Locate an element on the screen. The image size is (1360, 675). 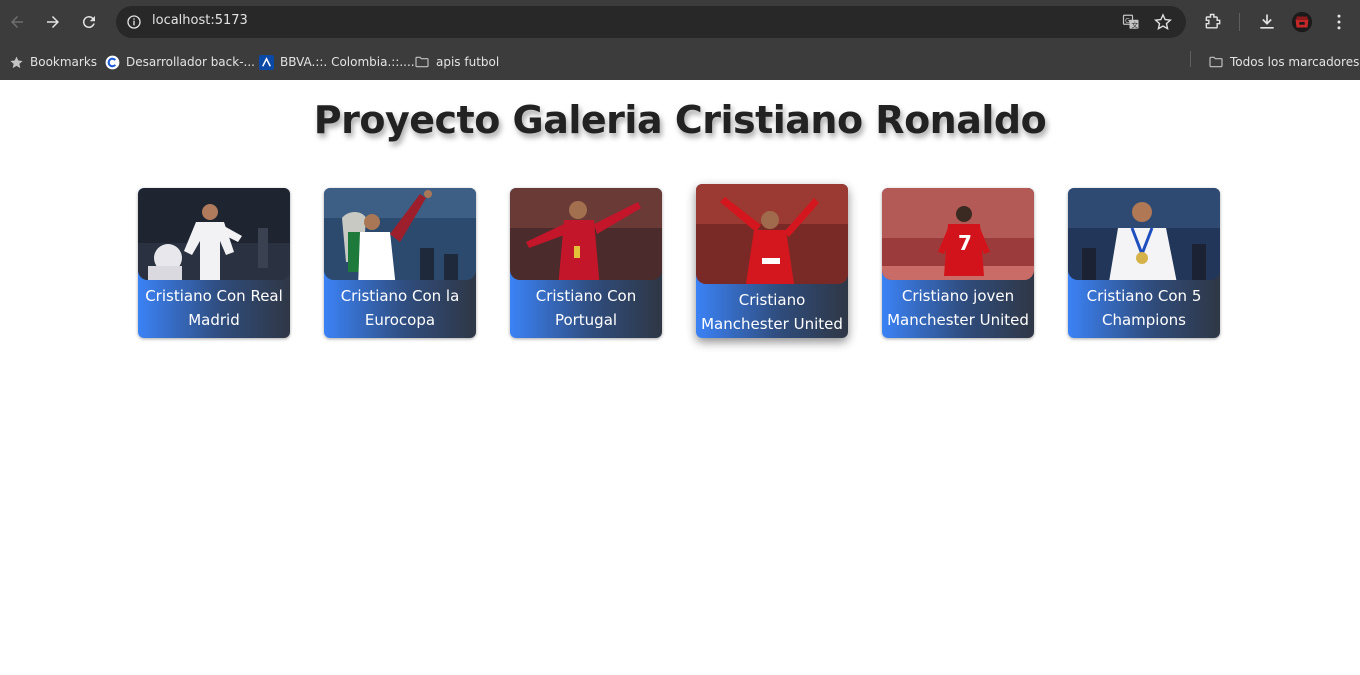
bookmark-folder-apis-futbol: apis futbol is located at coordinates (456, 62).